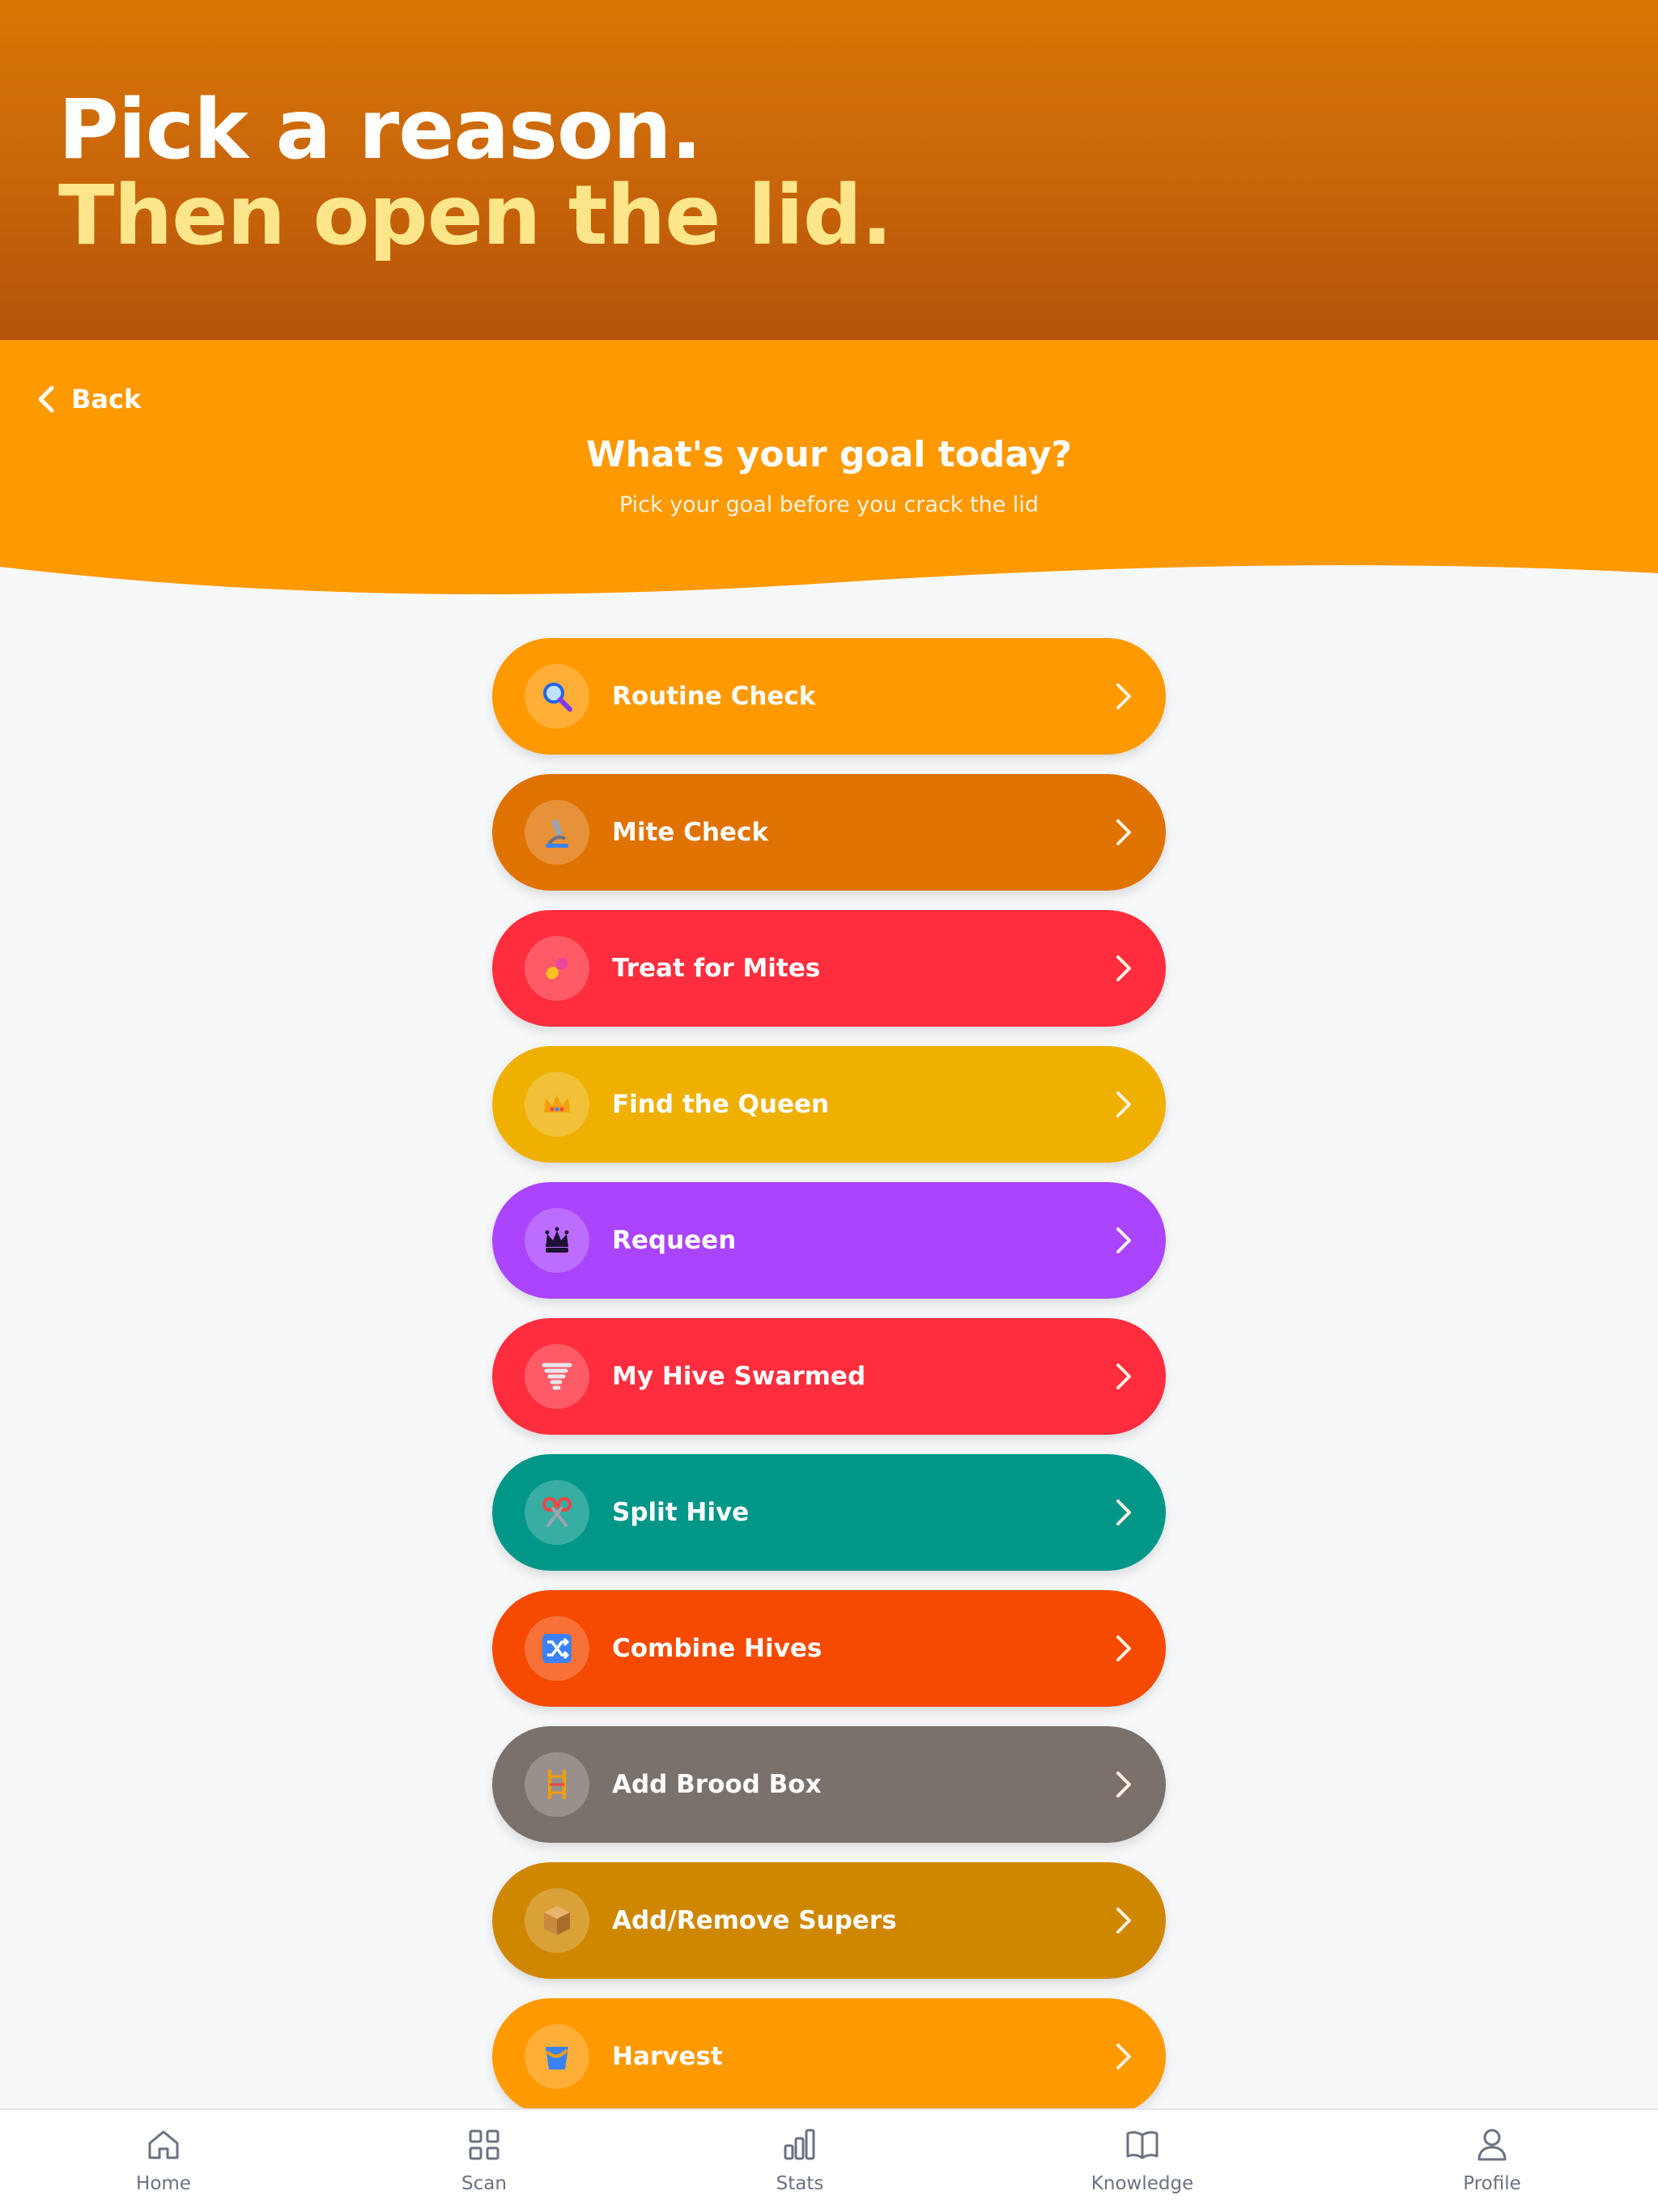  I want to click on goal-split-hive: Split Hive, so click(829, 1513).